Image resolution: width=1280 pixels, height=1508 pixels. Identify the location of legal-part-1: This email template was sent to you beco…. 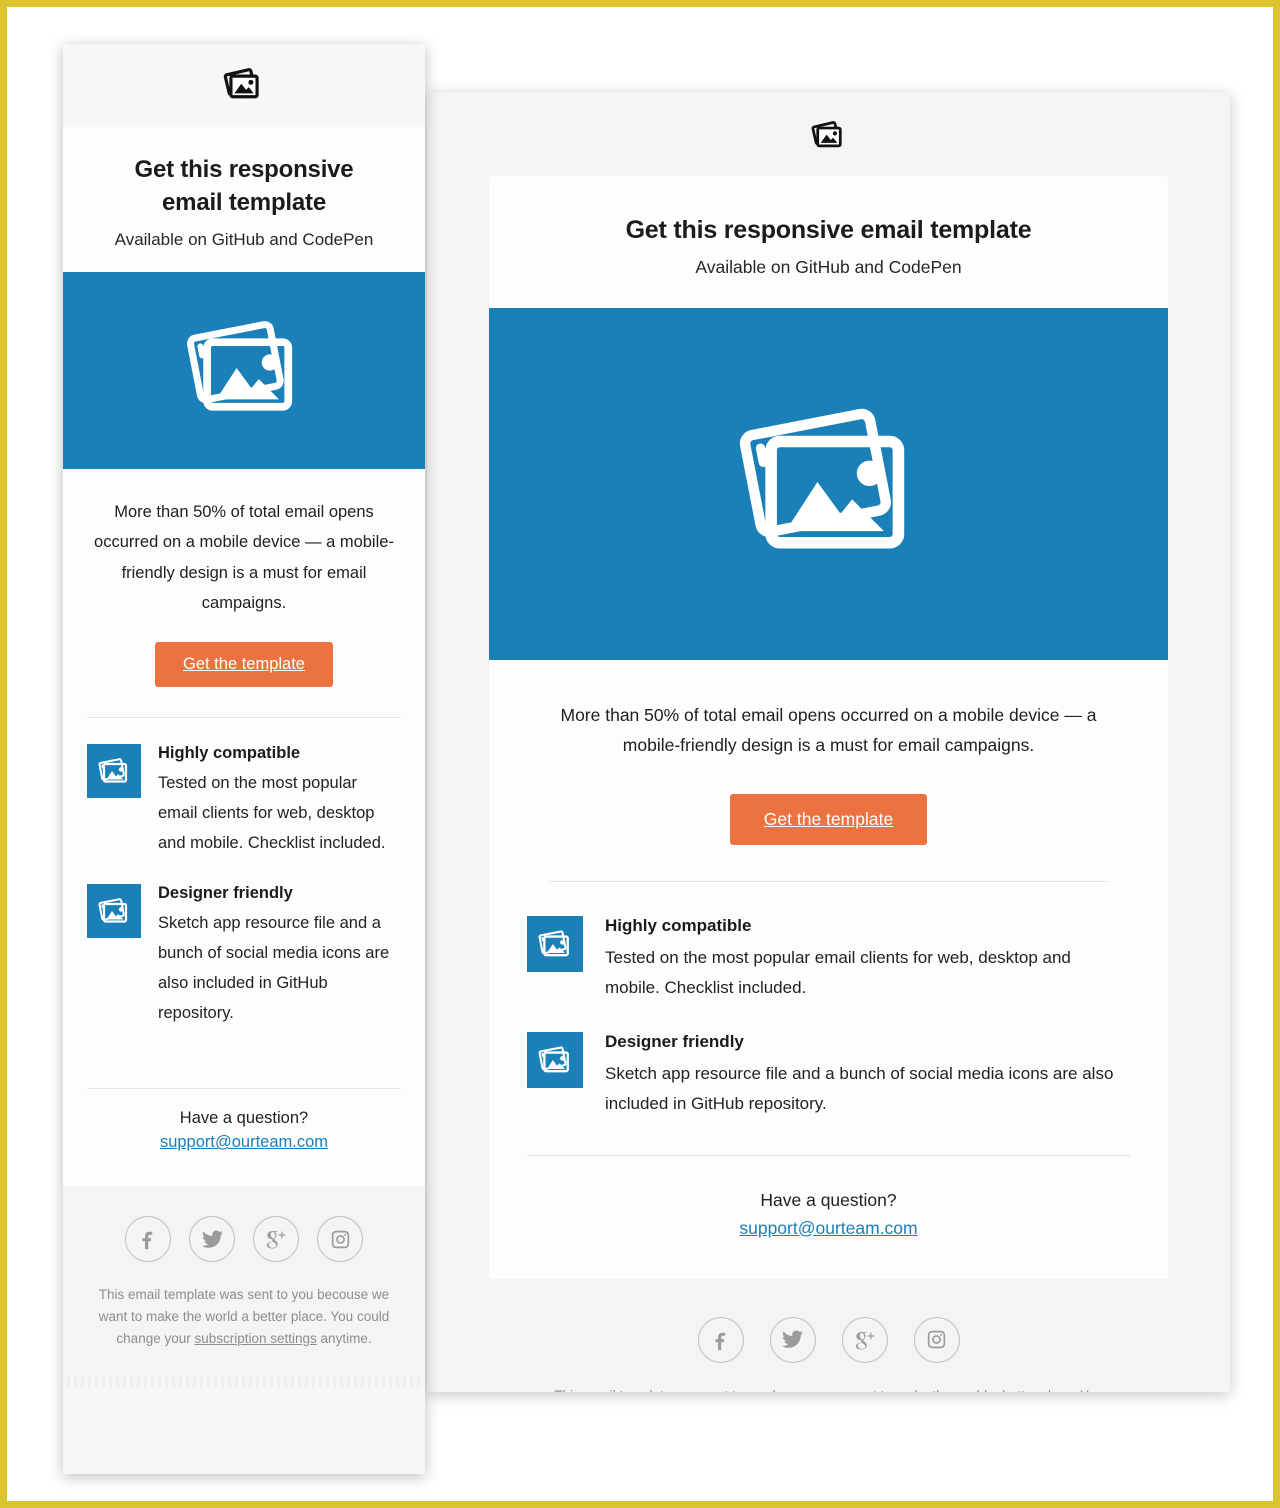
(828, 1390).